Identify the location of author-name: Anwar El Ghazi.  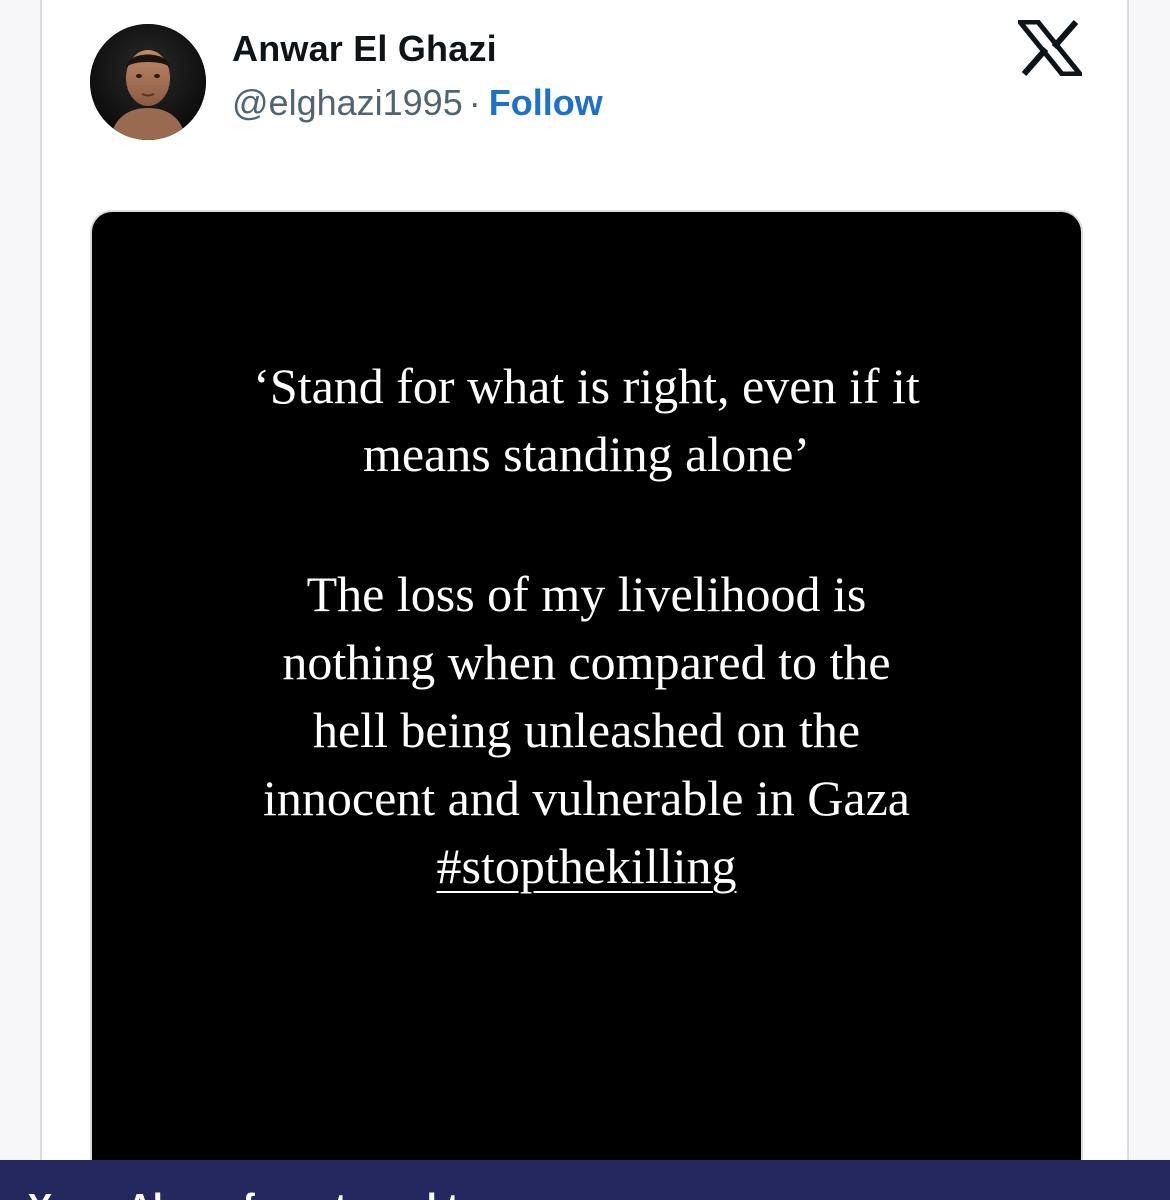
(364, 49).